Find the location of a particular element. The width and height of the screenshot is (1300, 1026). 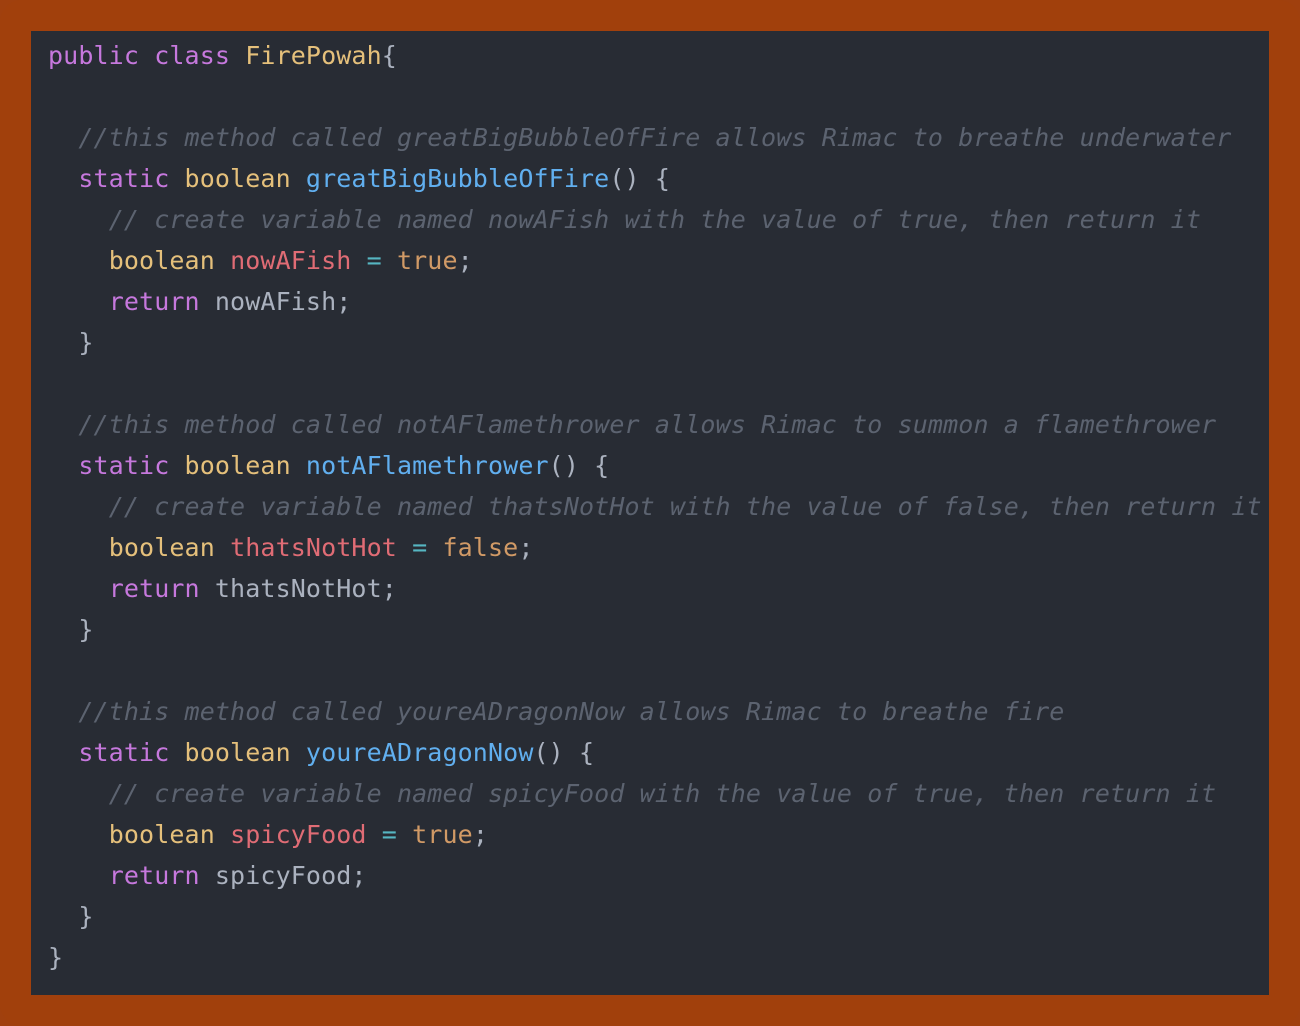

code-line: return nowAFish; is located at coordinates (655, 301).